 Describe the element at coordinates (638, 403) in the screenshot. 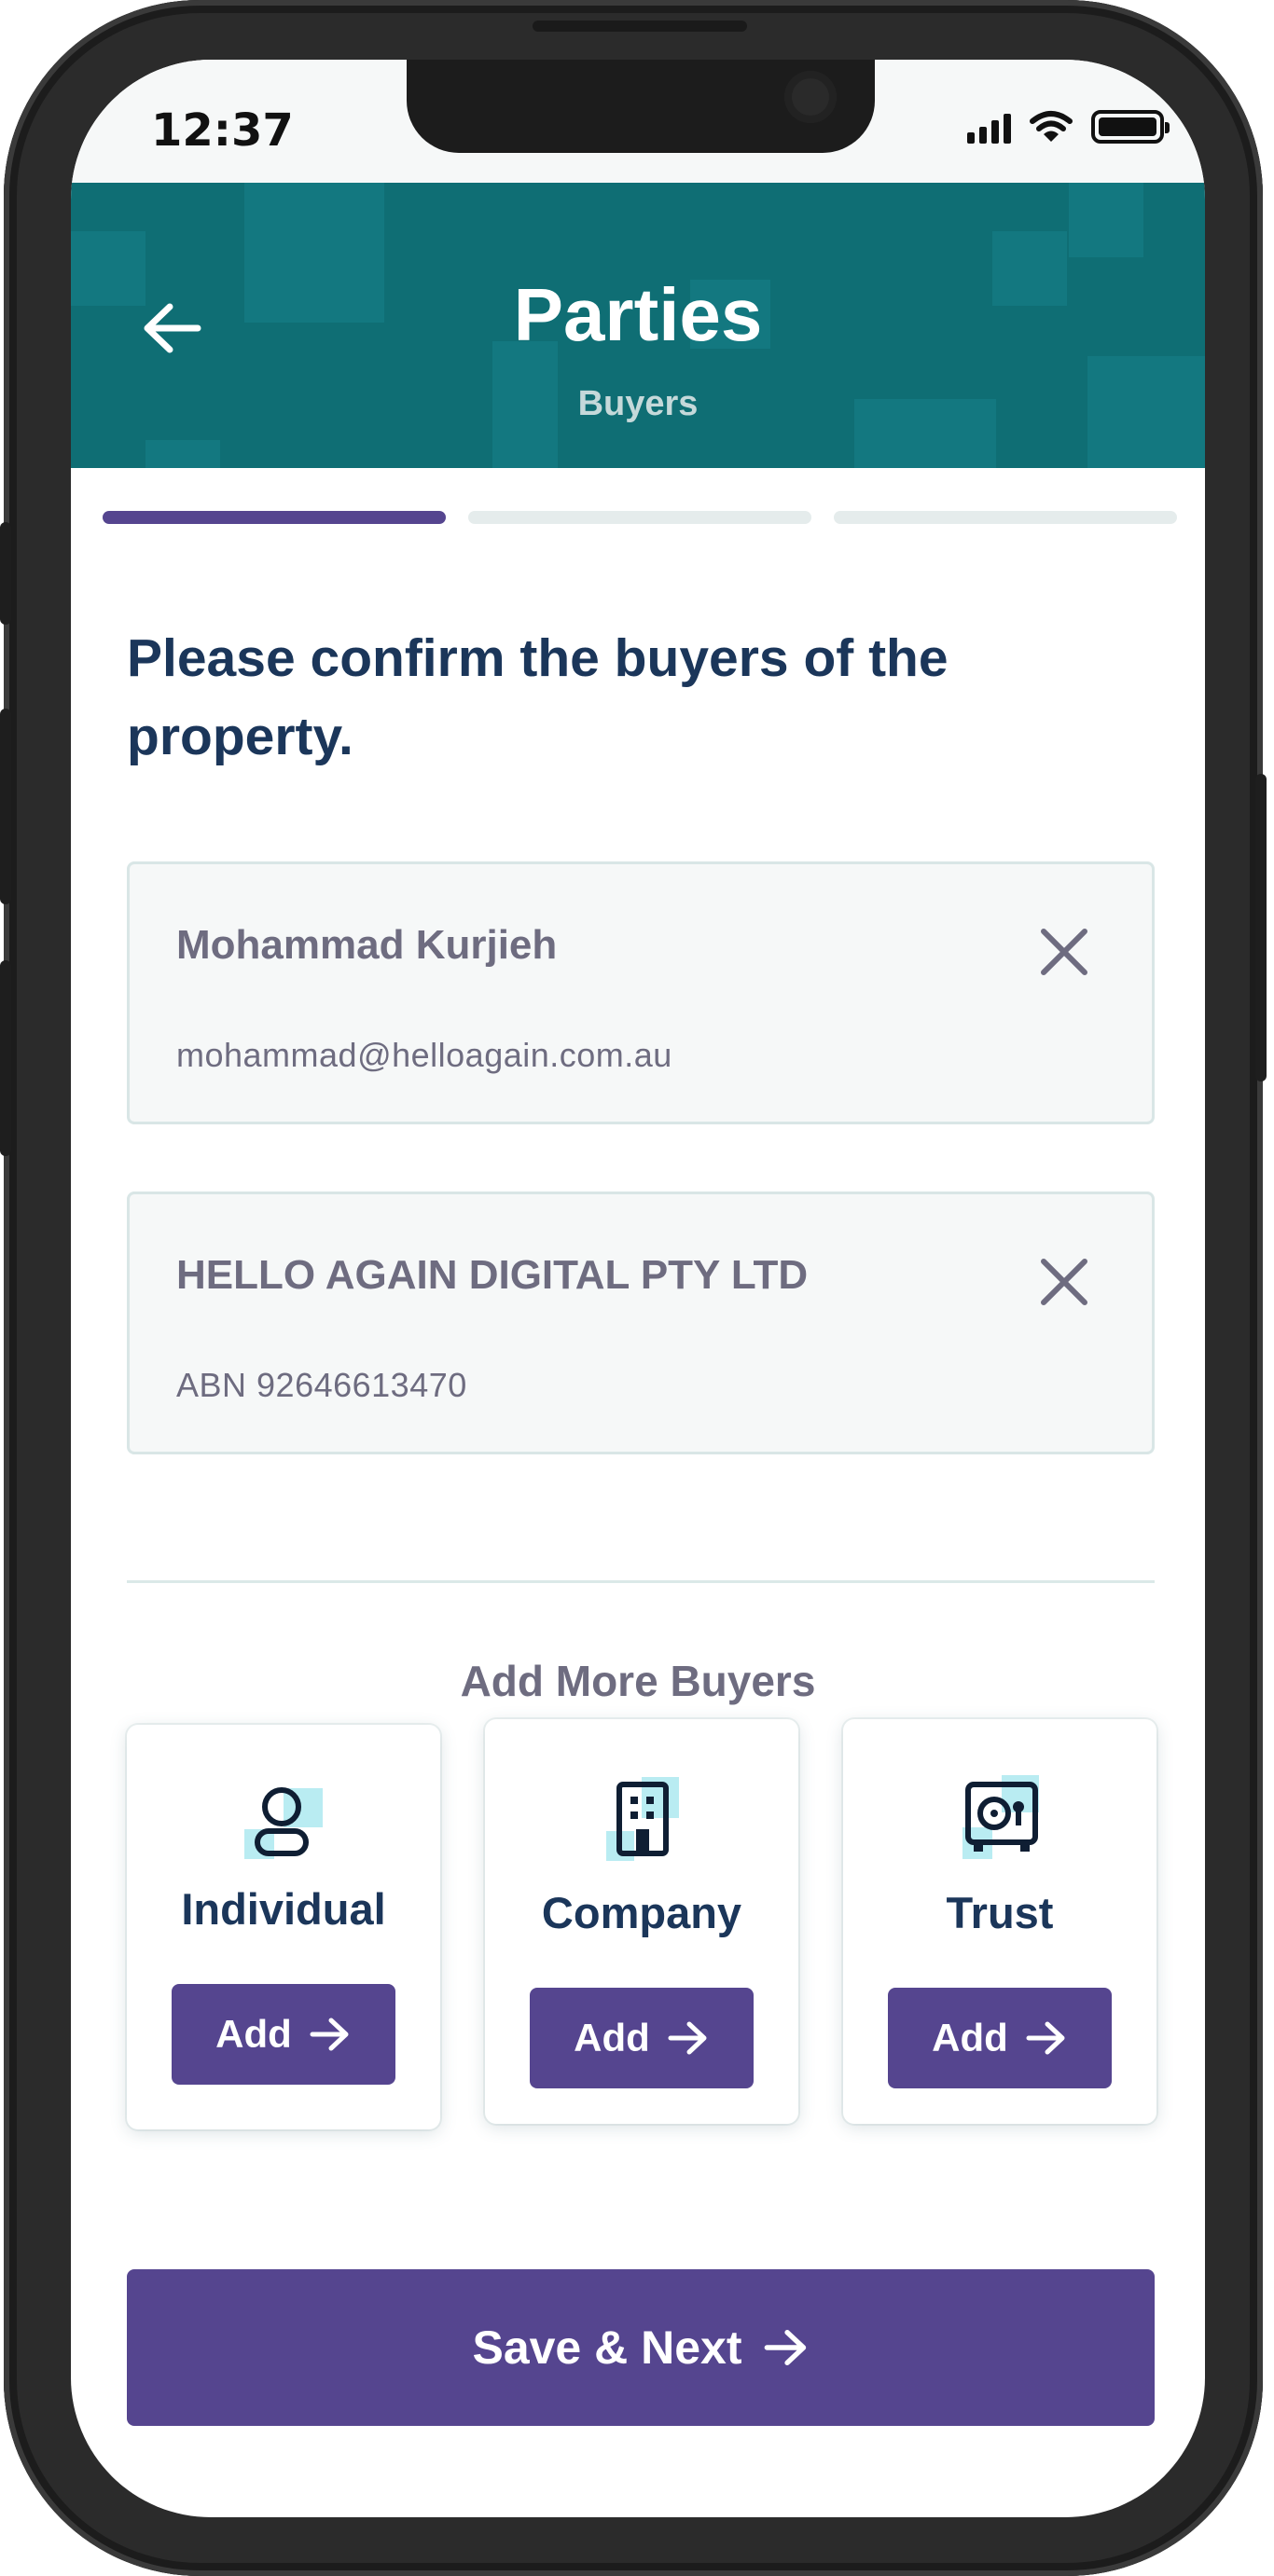

I see `page-subtitle: Buyers` at that location.